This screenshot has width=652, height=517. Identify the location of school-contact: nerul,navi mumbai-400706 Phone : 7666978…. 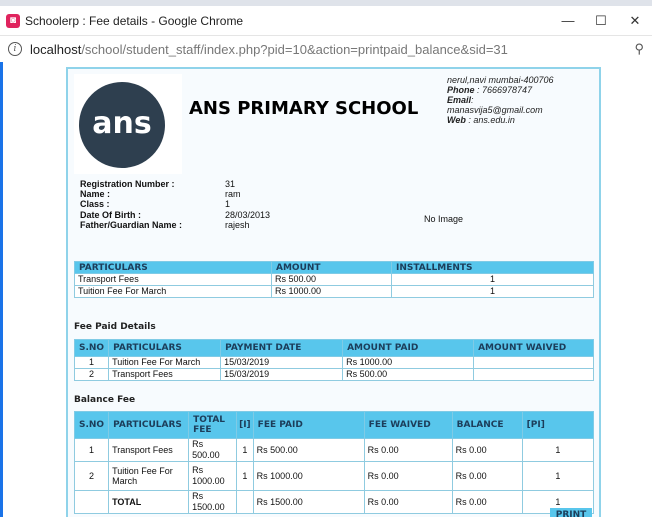
(500, 100).